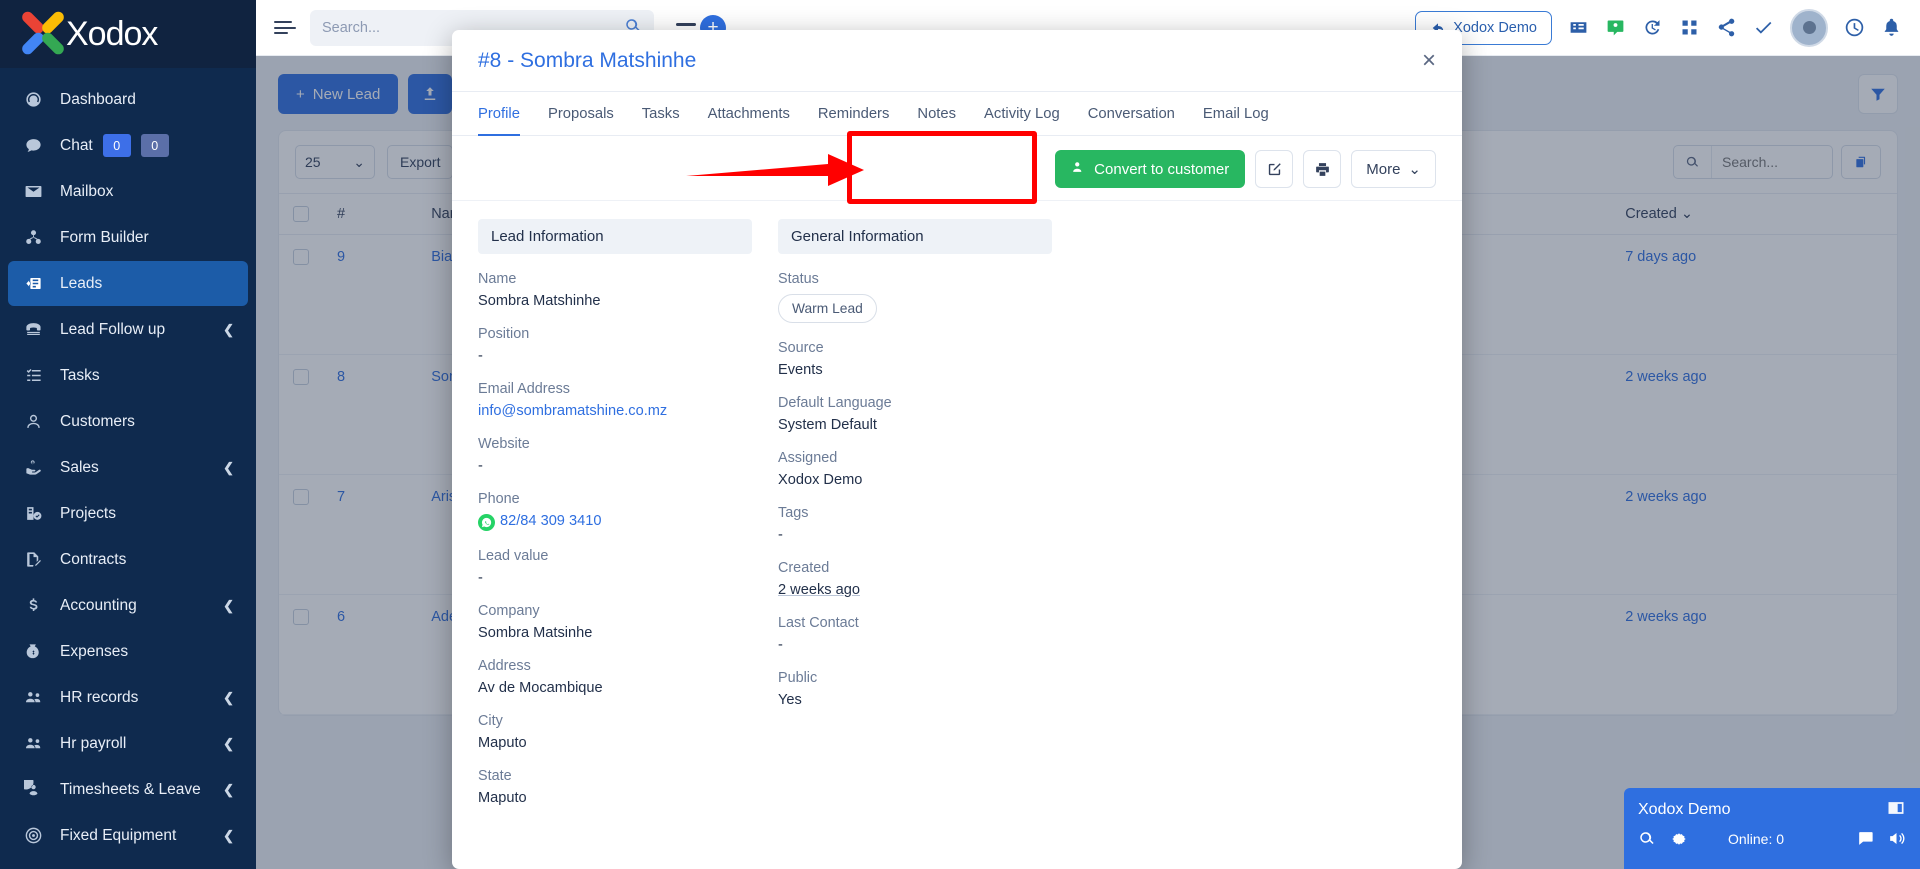  Describe the element at coordinates (524, 389) in the screenshot. I see `field-label: Email Address` at that location.